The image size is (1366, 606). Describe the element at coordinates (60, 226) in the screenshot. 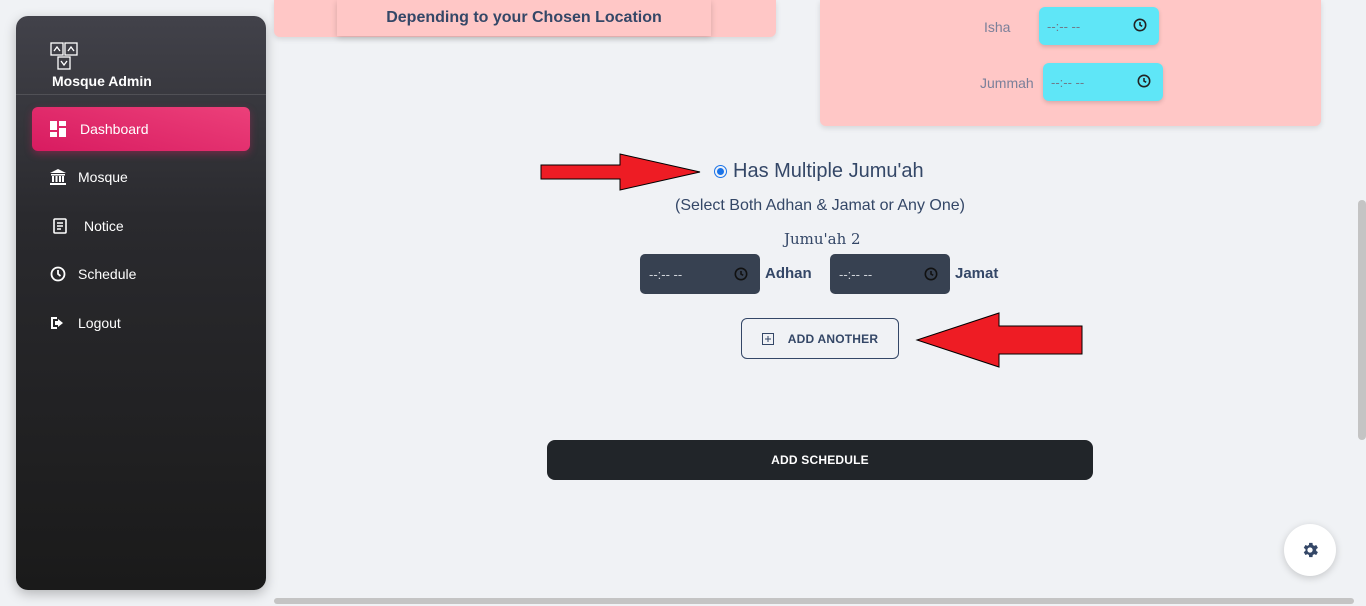

I see `notice-icon` at that location.